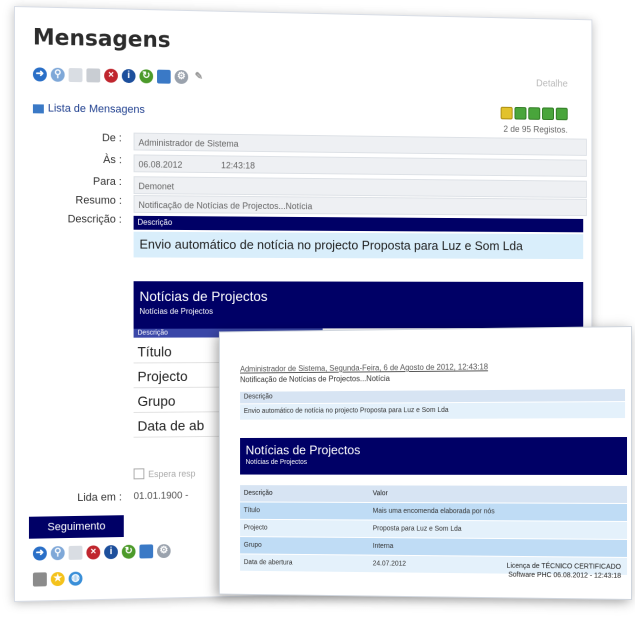 This screenshot has height=622, width=635. What do you see at coordinates (111, 138) in the screenshot?
I see `from-label: De :` at bounding box center [111, 138].